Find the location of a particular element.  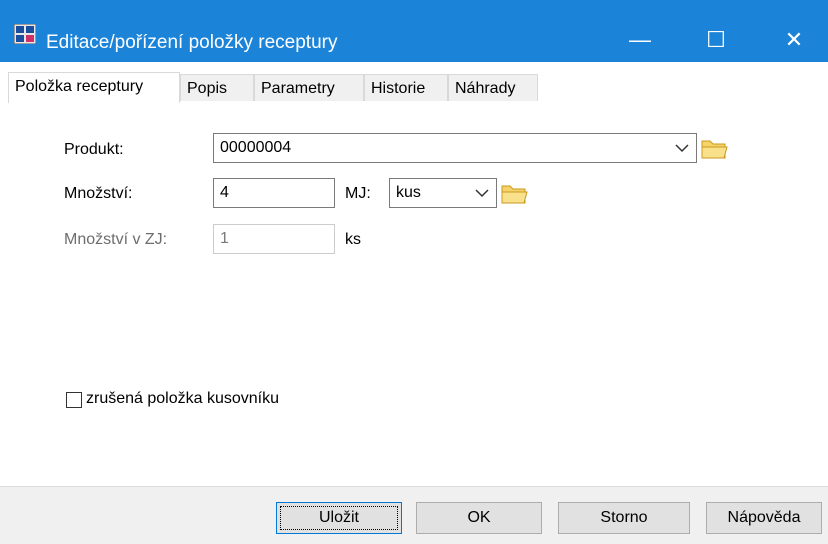

app-icon is located at coordinates (25, 34).